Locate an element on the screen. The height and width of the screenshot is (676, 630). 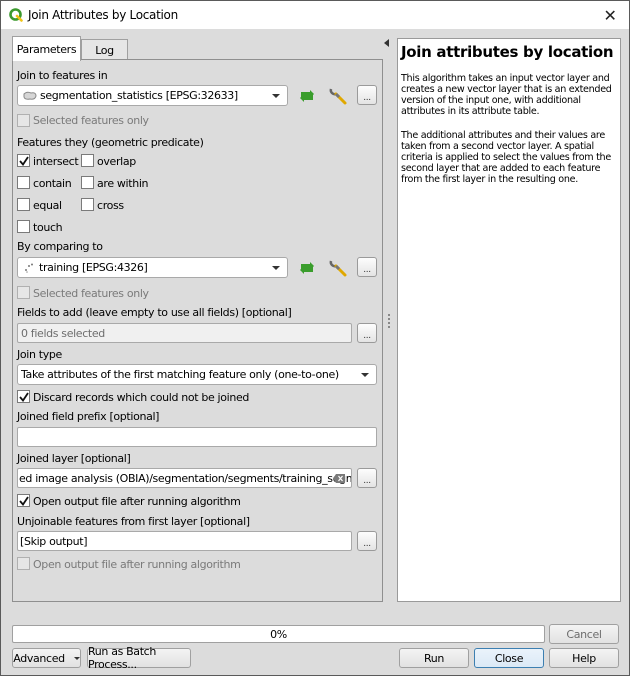
tab-parameters: Parameters is located at coordinates (46, 48).